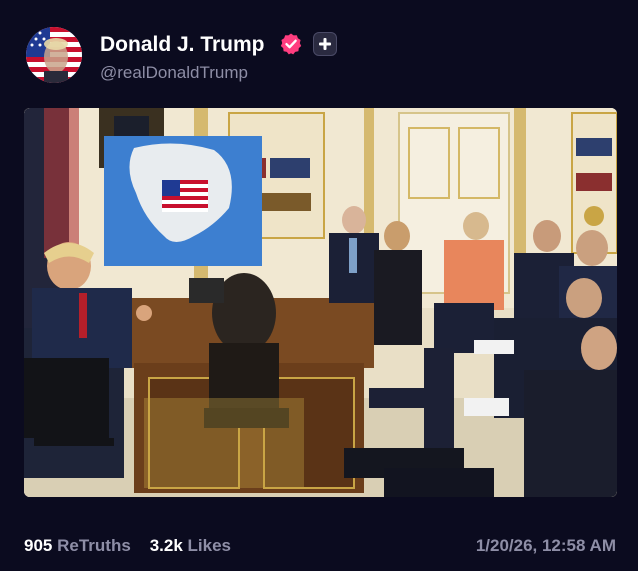  What do you see at coordinates (291, 44) in the screenshot?
I see `verified-badge-icon` at bounding box center [291, 44].